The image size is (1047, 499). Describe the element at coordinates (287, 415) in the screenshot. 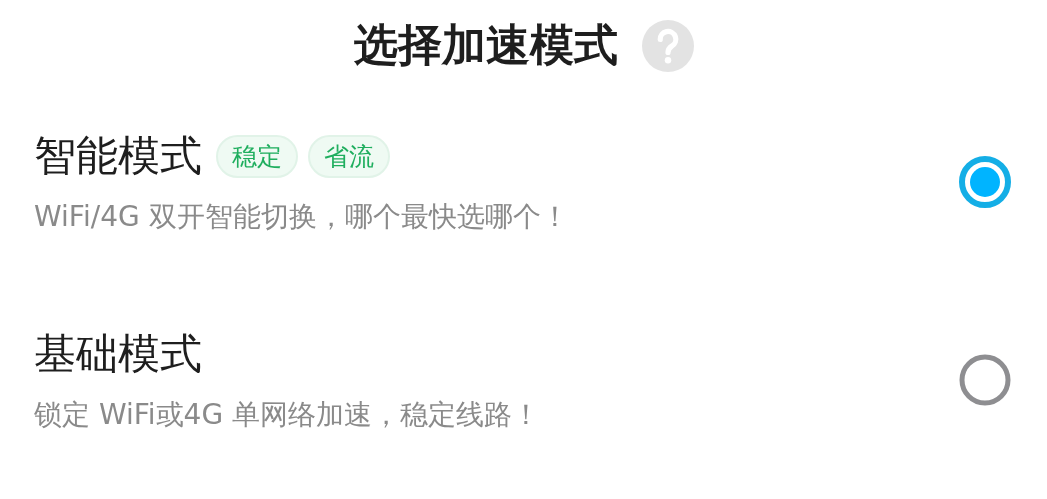

I see `mode-description: 锁定 WiFi或4G 单网络加速，稳定线路！` at that location.